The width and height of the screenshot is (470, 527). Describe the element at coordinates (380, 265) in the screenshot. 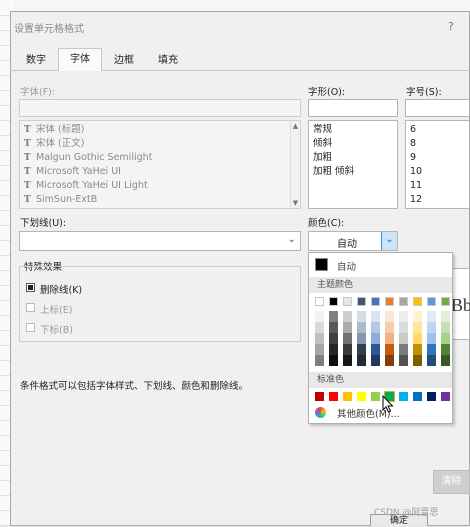

I see `auto-color-option: 自动` at that location.